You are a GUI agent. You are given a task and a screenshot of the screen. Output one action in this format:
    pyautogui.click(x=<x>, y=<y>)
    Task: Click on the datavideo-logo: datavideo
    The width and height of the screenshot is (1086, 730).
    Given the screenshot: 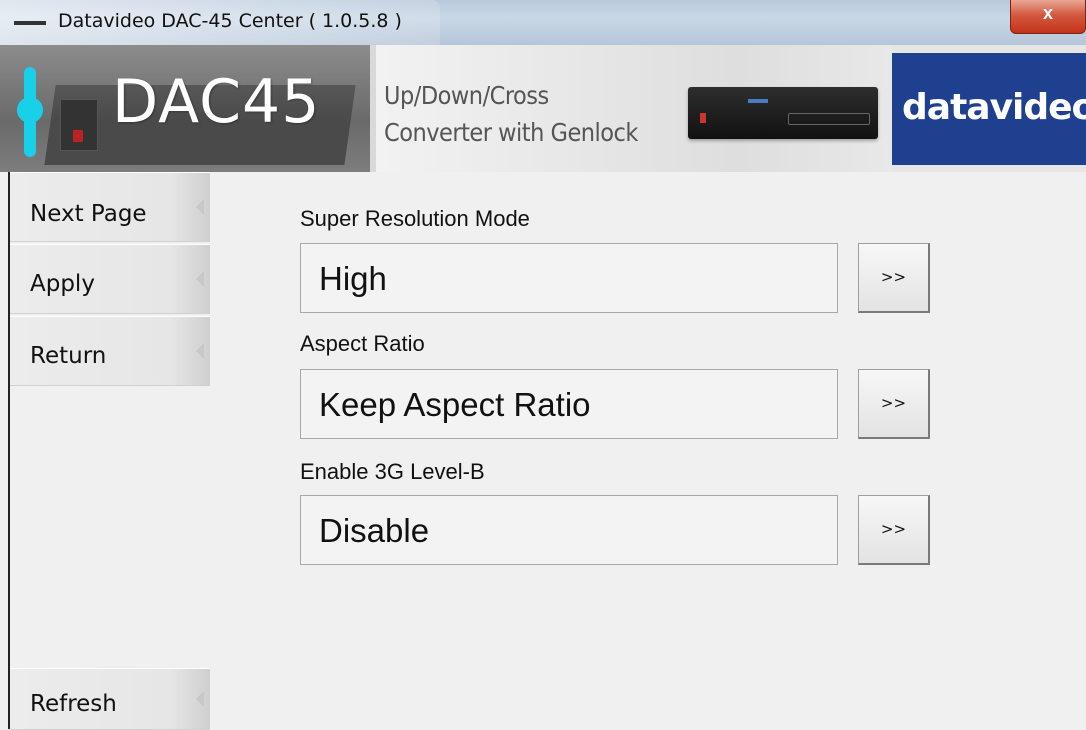 What is the action you would take?
    pyautogui.click(x=994, y=107)
    